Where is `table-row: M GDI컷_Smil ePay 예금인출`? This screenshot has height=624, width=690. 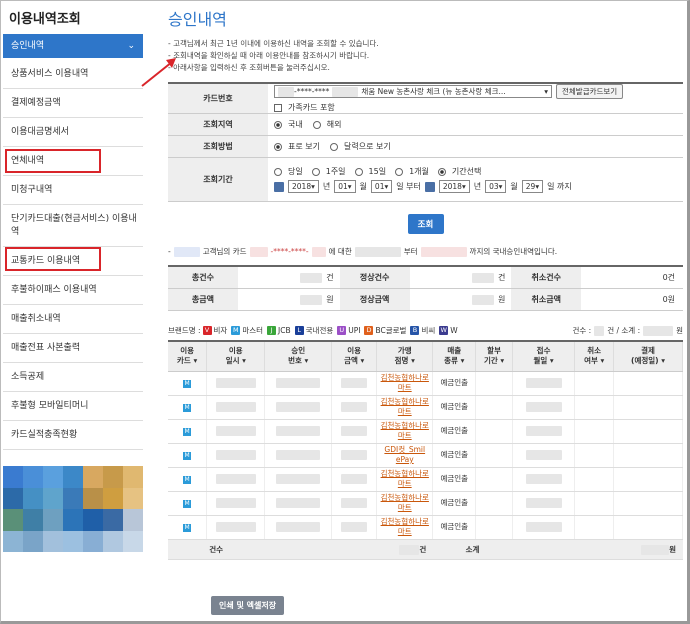
table-row: M GDI컷_Smil ePay 예금인출 is located at coordinates (425, 455).